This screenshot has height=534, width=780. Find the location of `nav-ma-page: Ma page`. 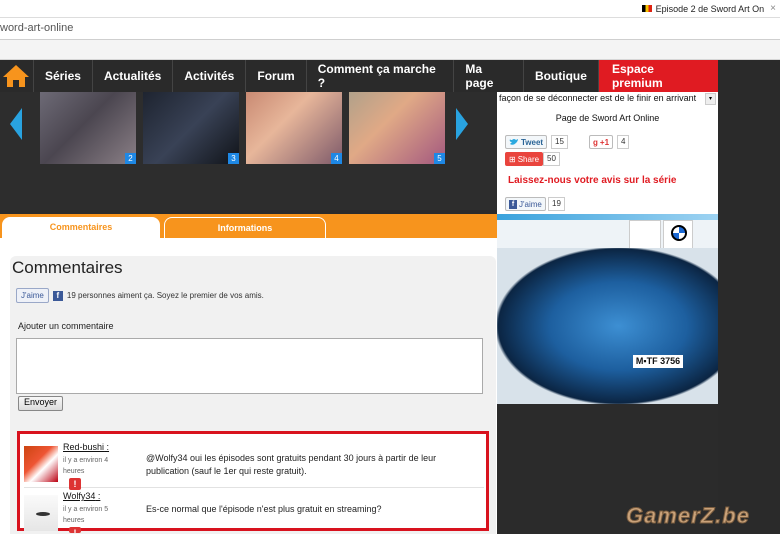

nav-ma-page: Ma page is located at coordinates (488, 76).